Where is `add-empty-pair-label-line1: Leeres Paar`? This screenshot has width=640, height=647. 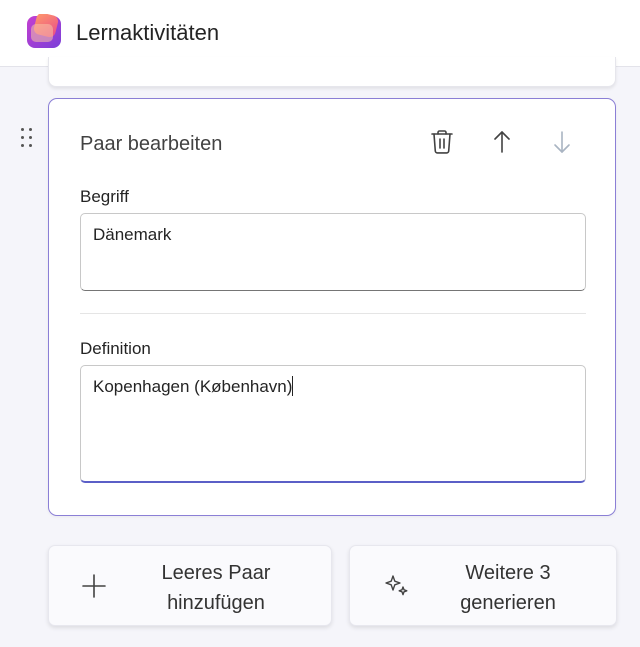 add-empty-pair-label-line1: Leeres Paar is located at coordinates (216, 573).